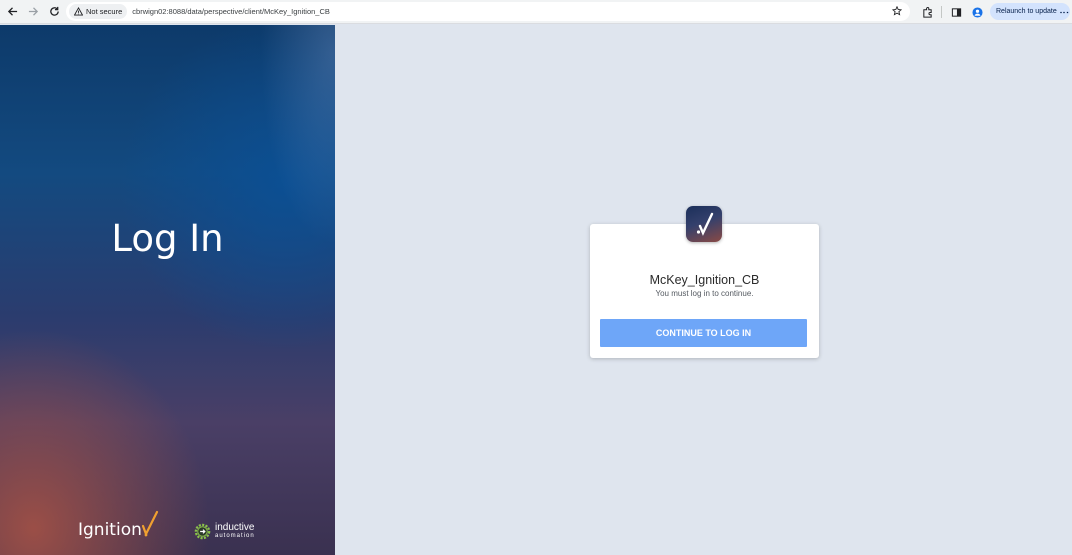 Image resolution: width=1072 pixels, height=555 pixels. Describe the element at coordinates (704, 280) in the screenshot. I see `project-name: McKey_Ignition_CB` at that location.